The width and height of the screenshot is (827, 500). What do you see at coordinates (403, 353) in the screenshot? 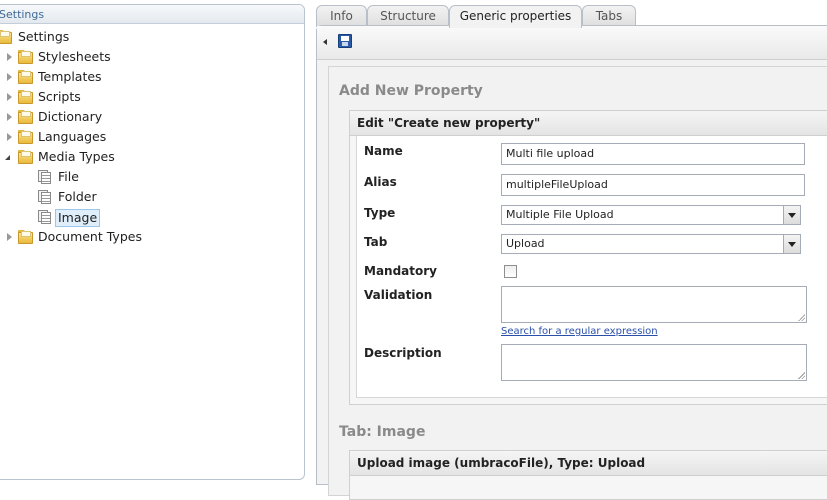
I see `description-label: Description` at bounding box center [403, 353].